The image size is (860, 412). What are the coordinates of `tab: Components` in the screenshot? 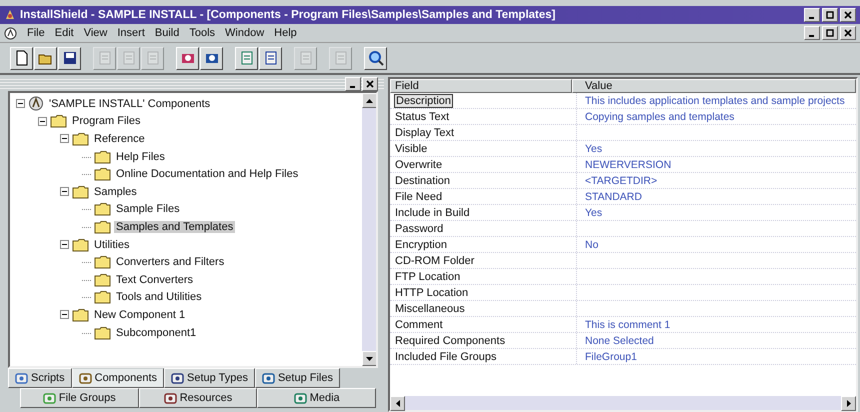 It's located at (118, 378).